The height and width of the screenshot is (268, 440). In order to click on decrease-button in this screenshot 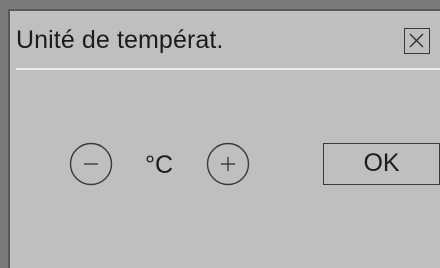, I will do `click(91, 164)`.